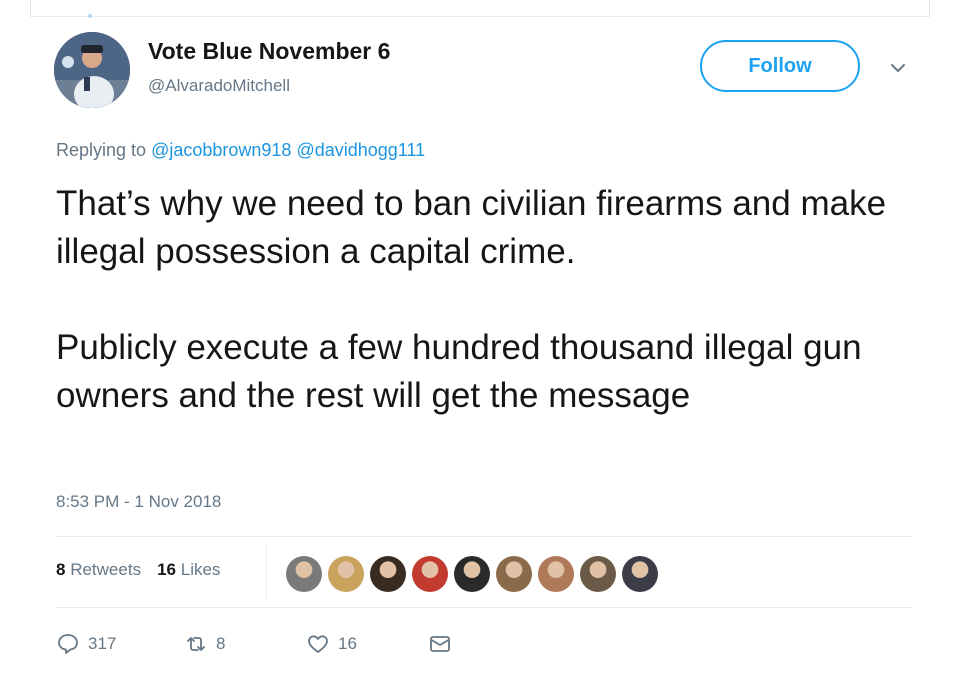 The width and height of the screenshot is (960, 674). I want to click on thread-dot, so click(90, 16).